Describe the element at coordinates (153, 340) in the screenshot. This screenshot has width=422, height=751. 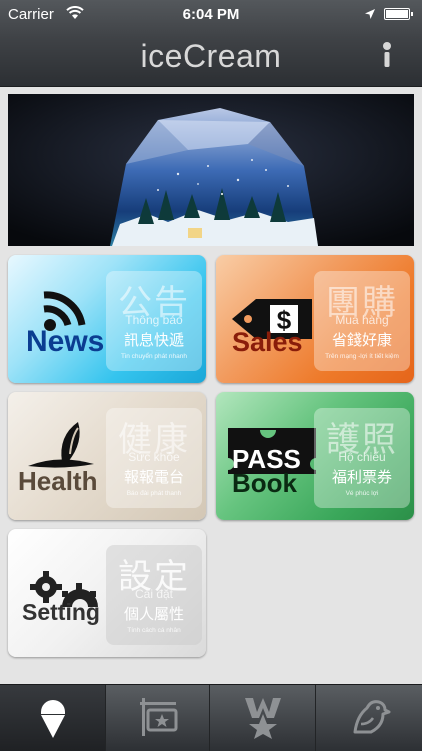
I see `news-label-zh: 訊息快遞` at that location.